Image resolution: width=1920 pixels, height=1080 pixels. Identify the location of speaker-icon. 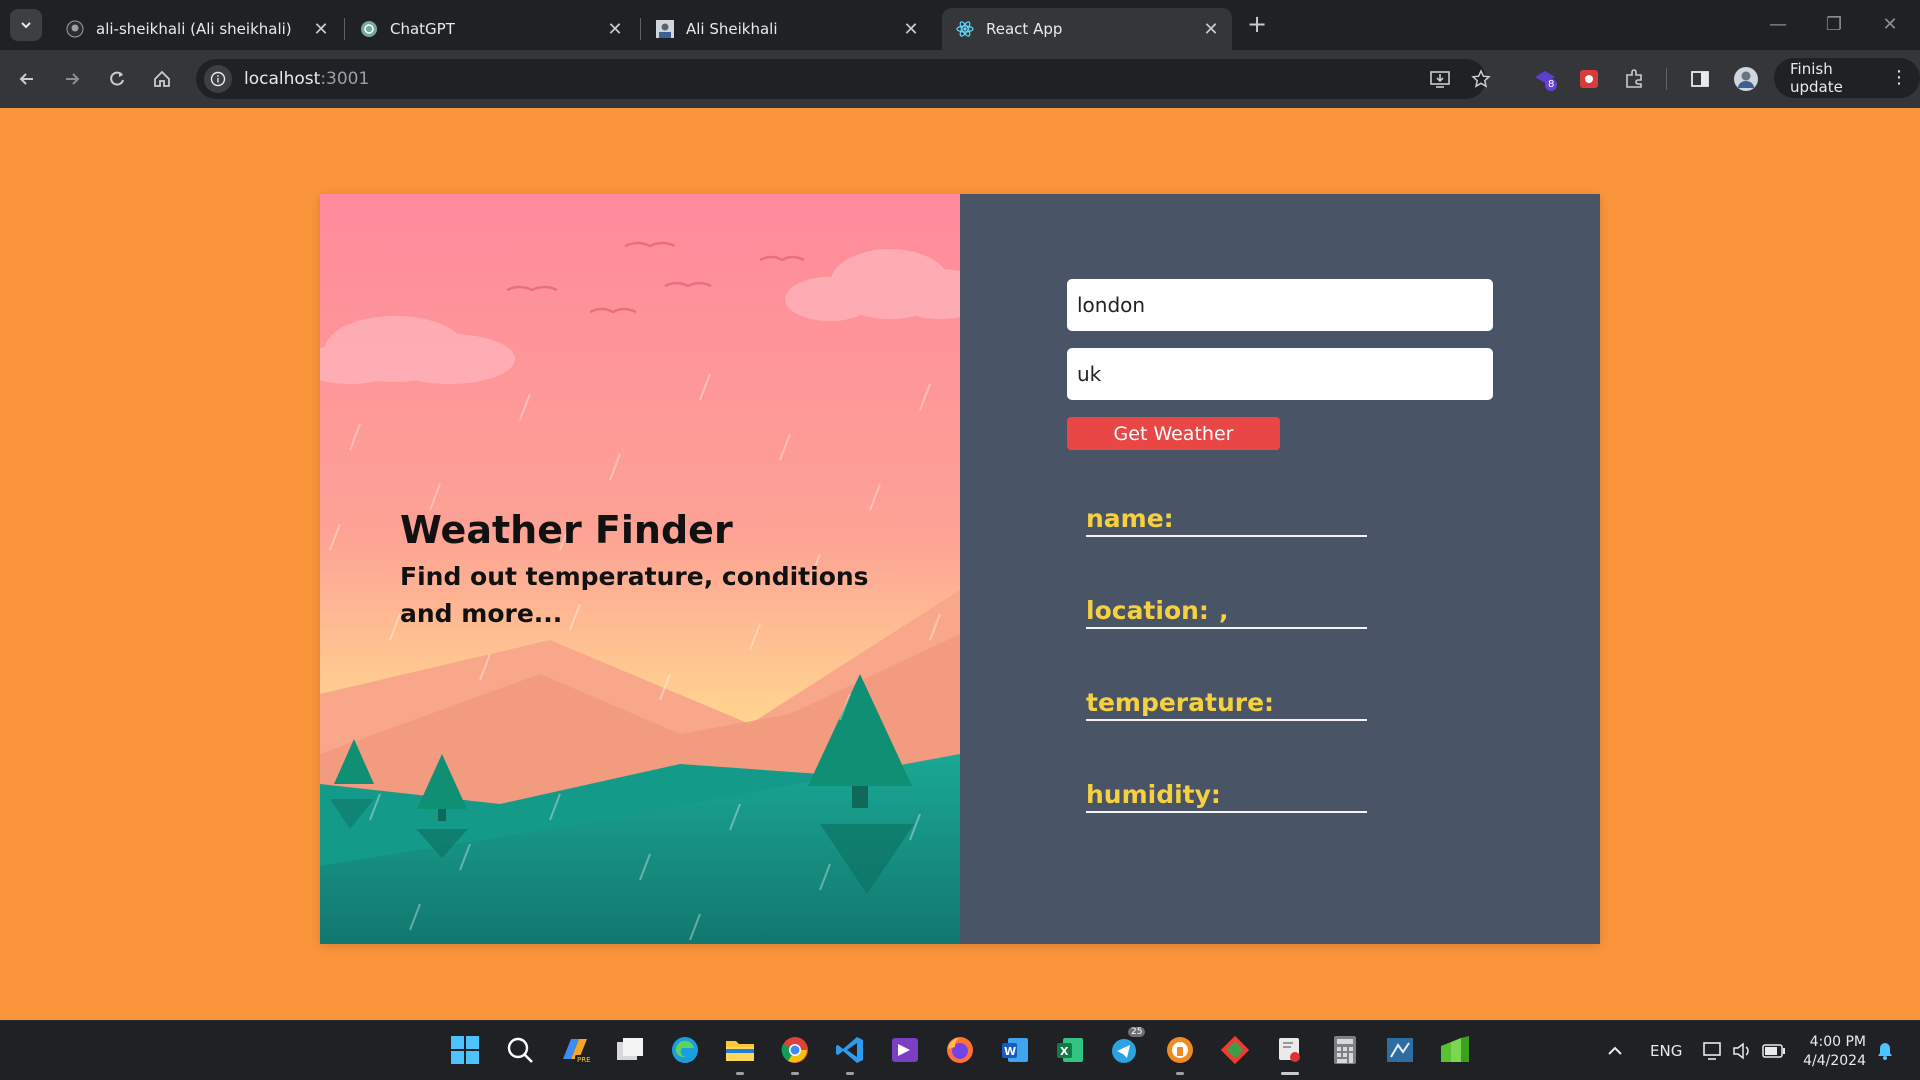
(1741, 1051).